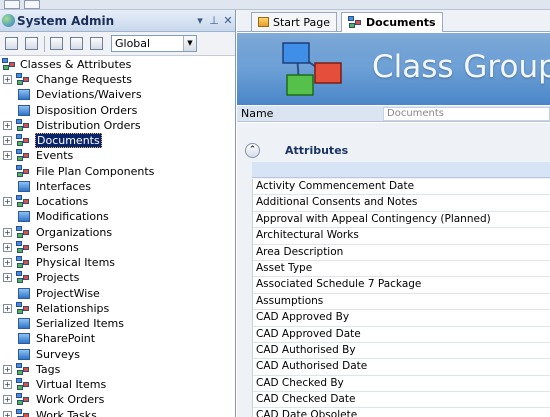  What do you see at coordinates (200, 20) in the screenshot?
I see `panel-menu-icon: ▾` at bounding box center [200, 20].